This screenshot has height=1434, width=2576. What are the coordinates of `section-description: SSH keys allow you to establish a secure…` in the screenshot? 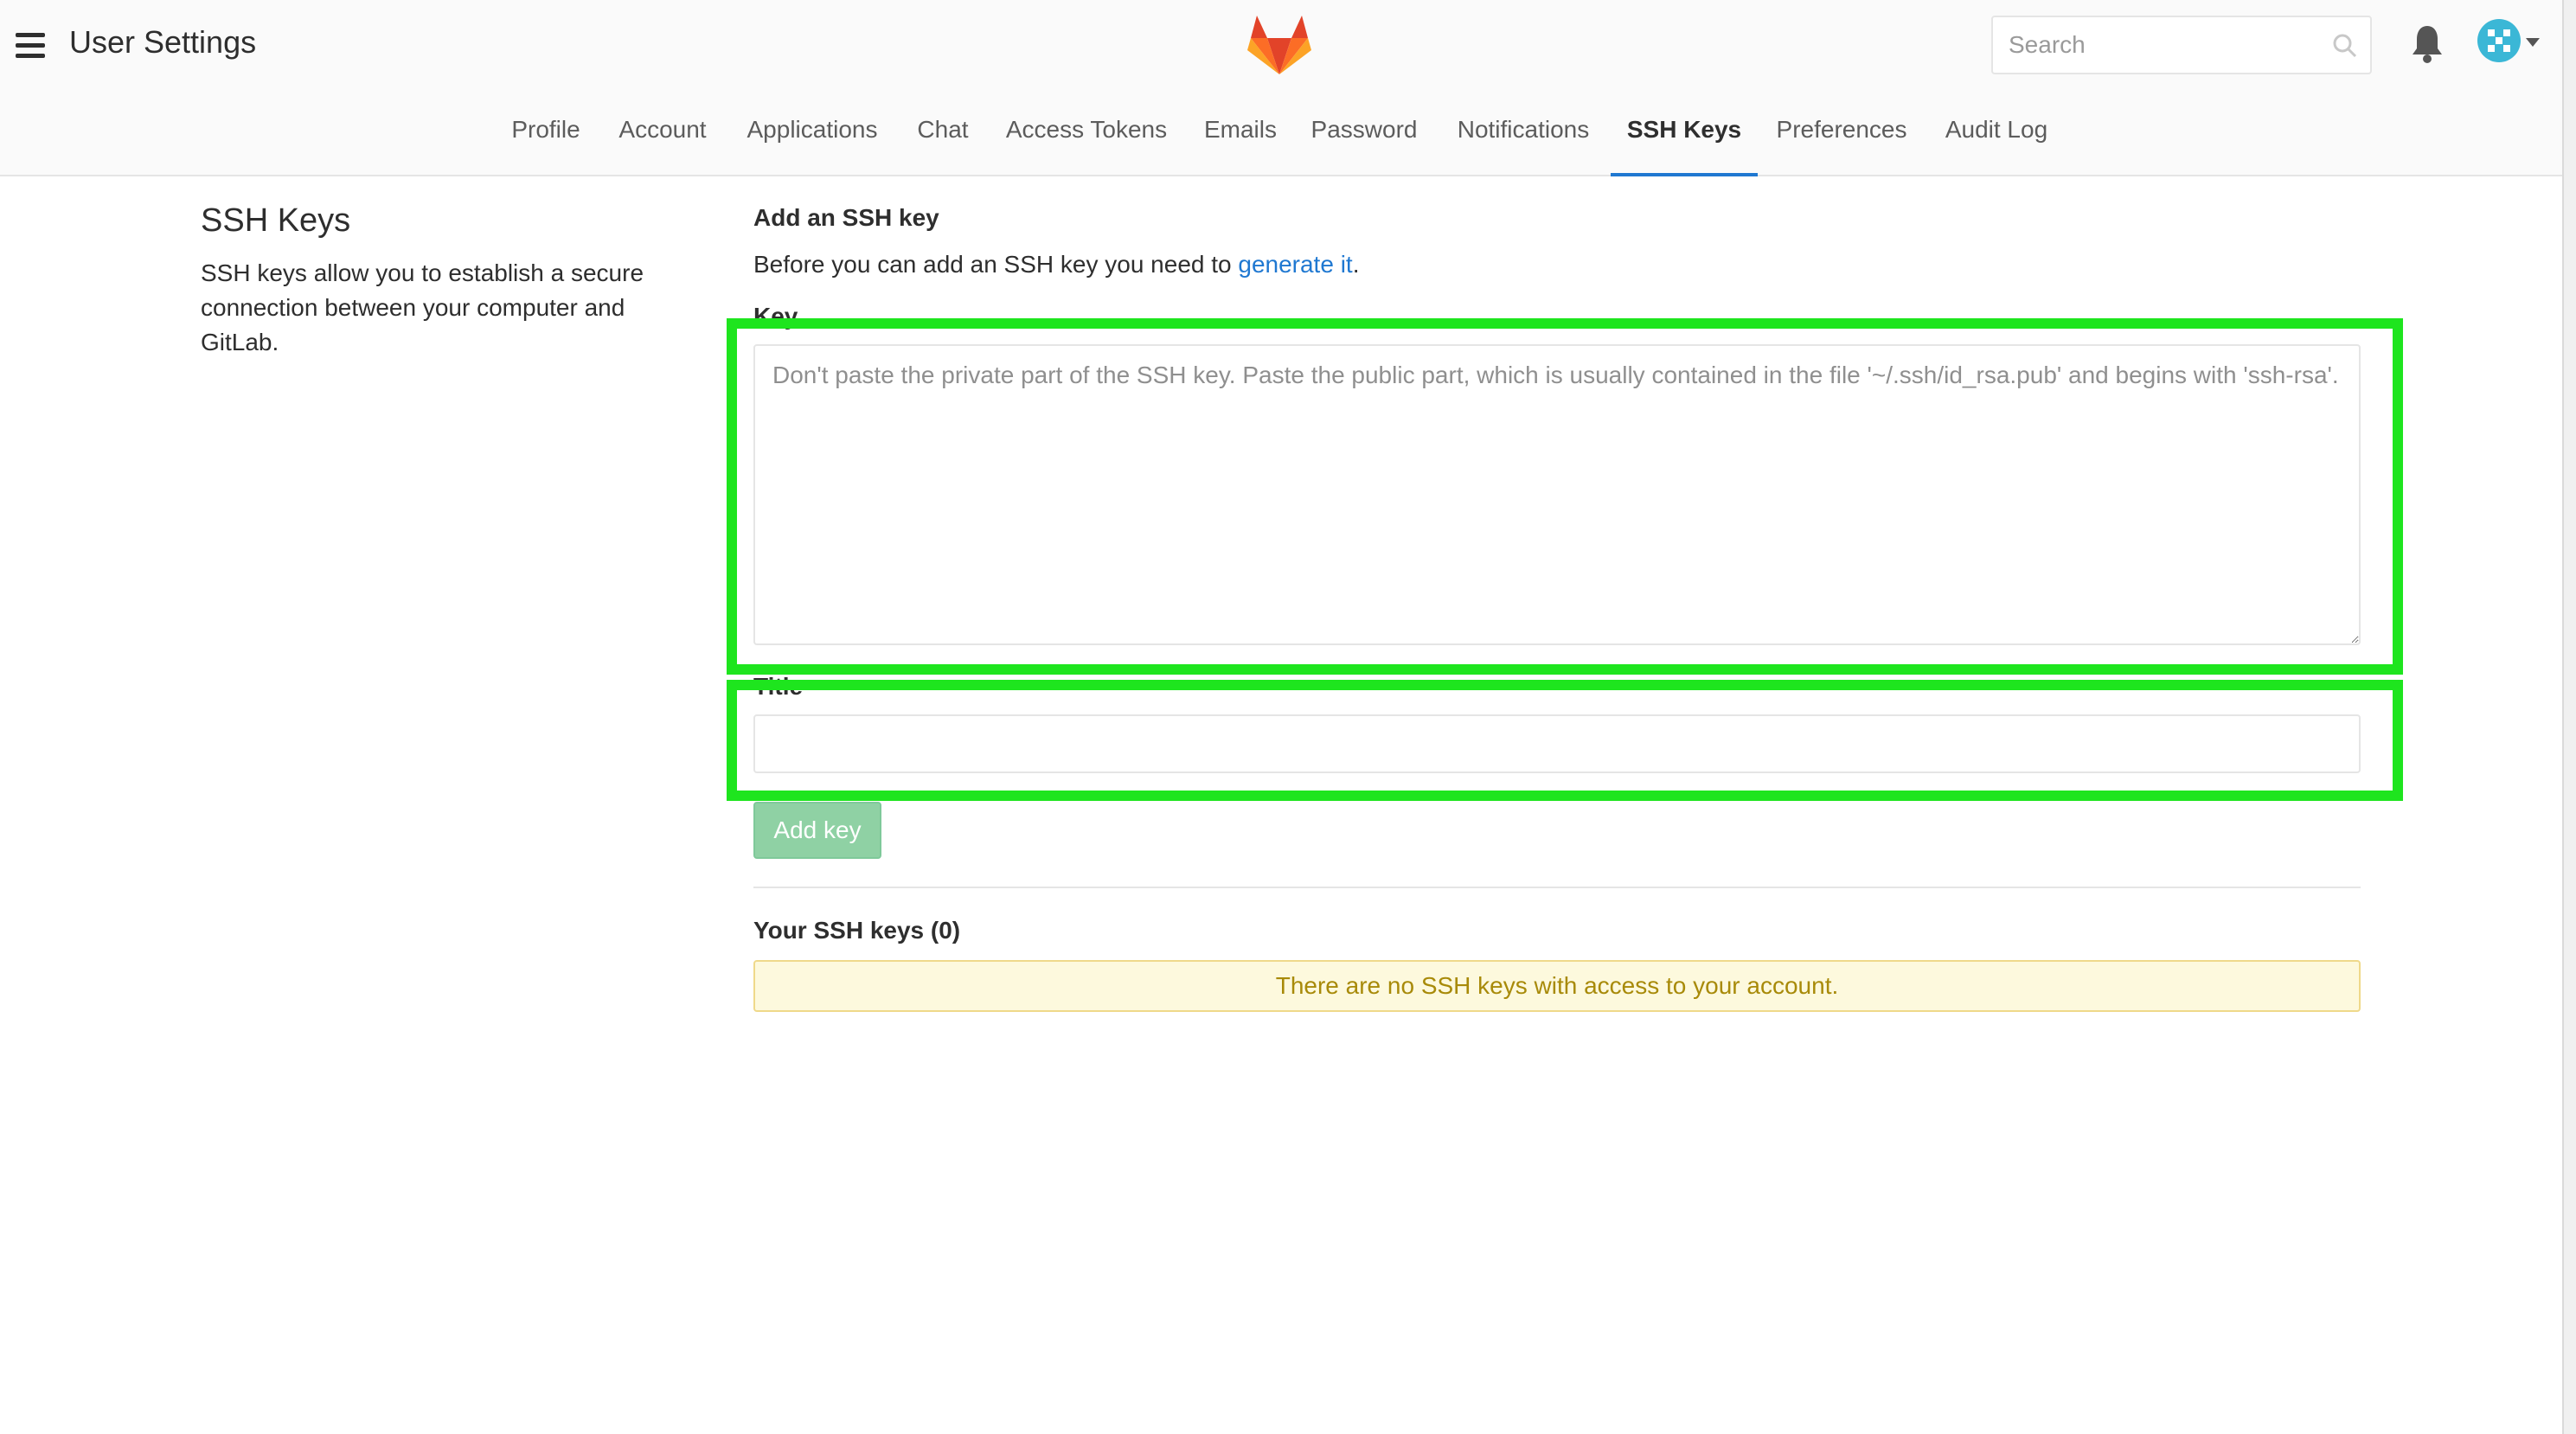 It's located at (422, 307).